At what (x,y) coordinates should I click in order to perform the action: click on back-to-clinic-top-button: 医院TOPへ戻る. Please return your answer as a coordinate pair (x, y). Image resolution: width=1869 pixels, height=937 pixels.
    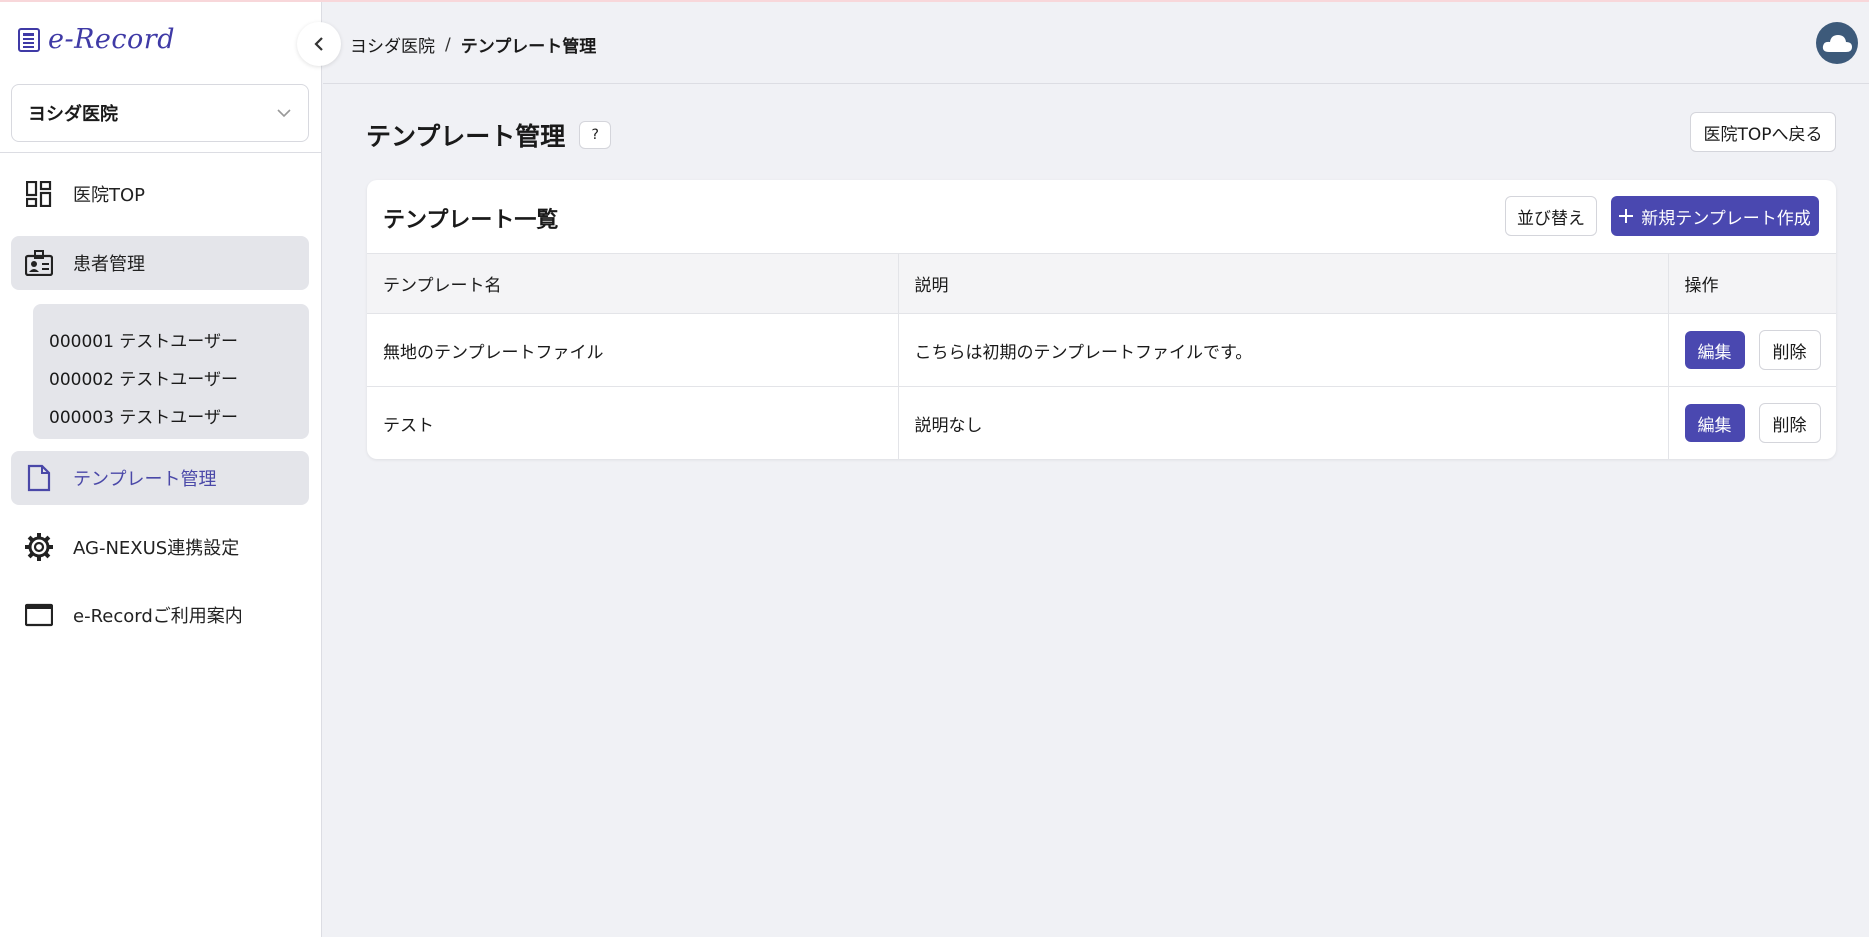
    Looking at the image, I should click on (1763, 132).